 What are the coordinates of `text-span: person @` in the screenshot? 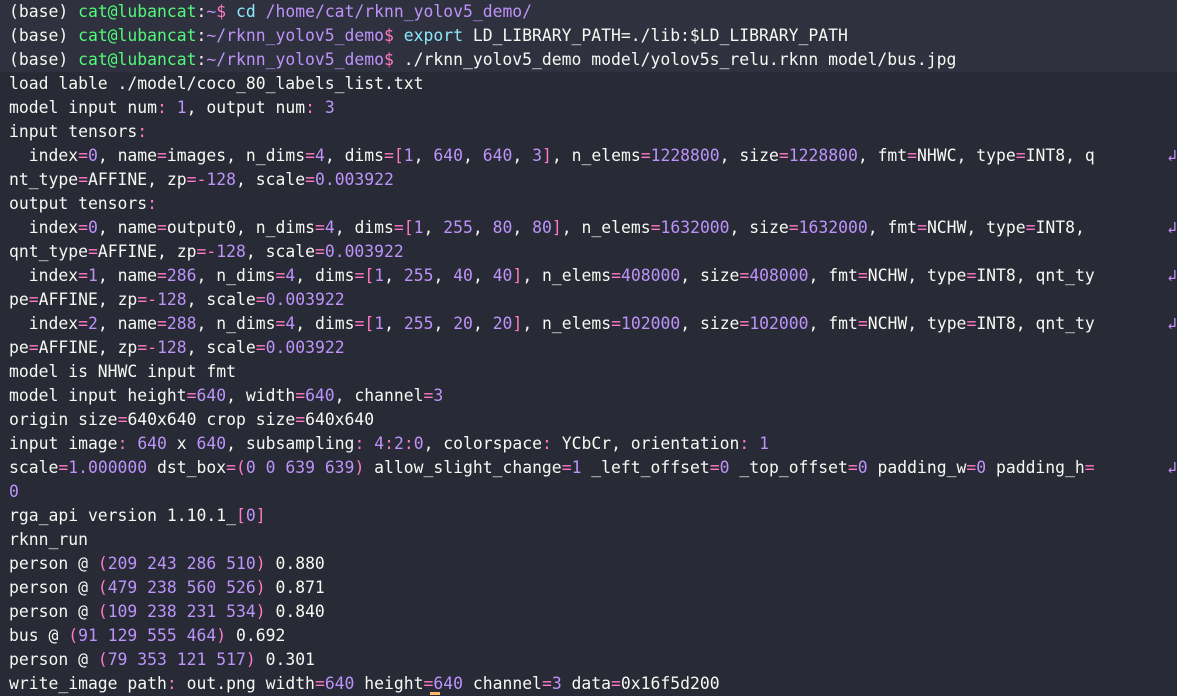 It's located at (53, 611).